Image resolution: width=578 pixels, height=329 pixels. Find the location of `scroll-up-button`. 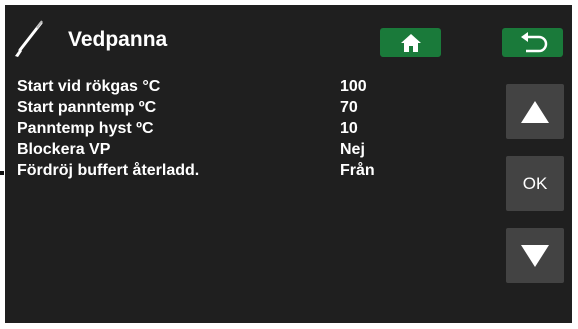

scroll-up-button is located at coordinates (535, 111).